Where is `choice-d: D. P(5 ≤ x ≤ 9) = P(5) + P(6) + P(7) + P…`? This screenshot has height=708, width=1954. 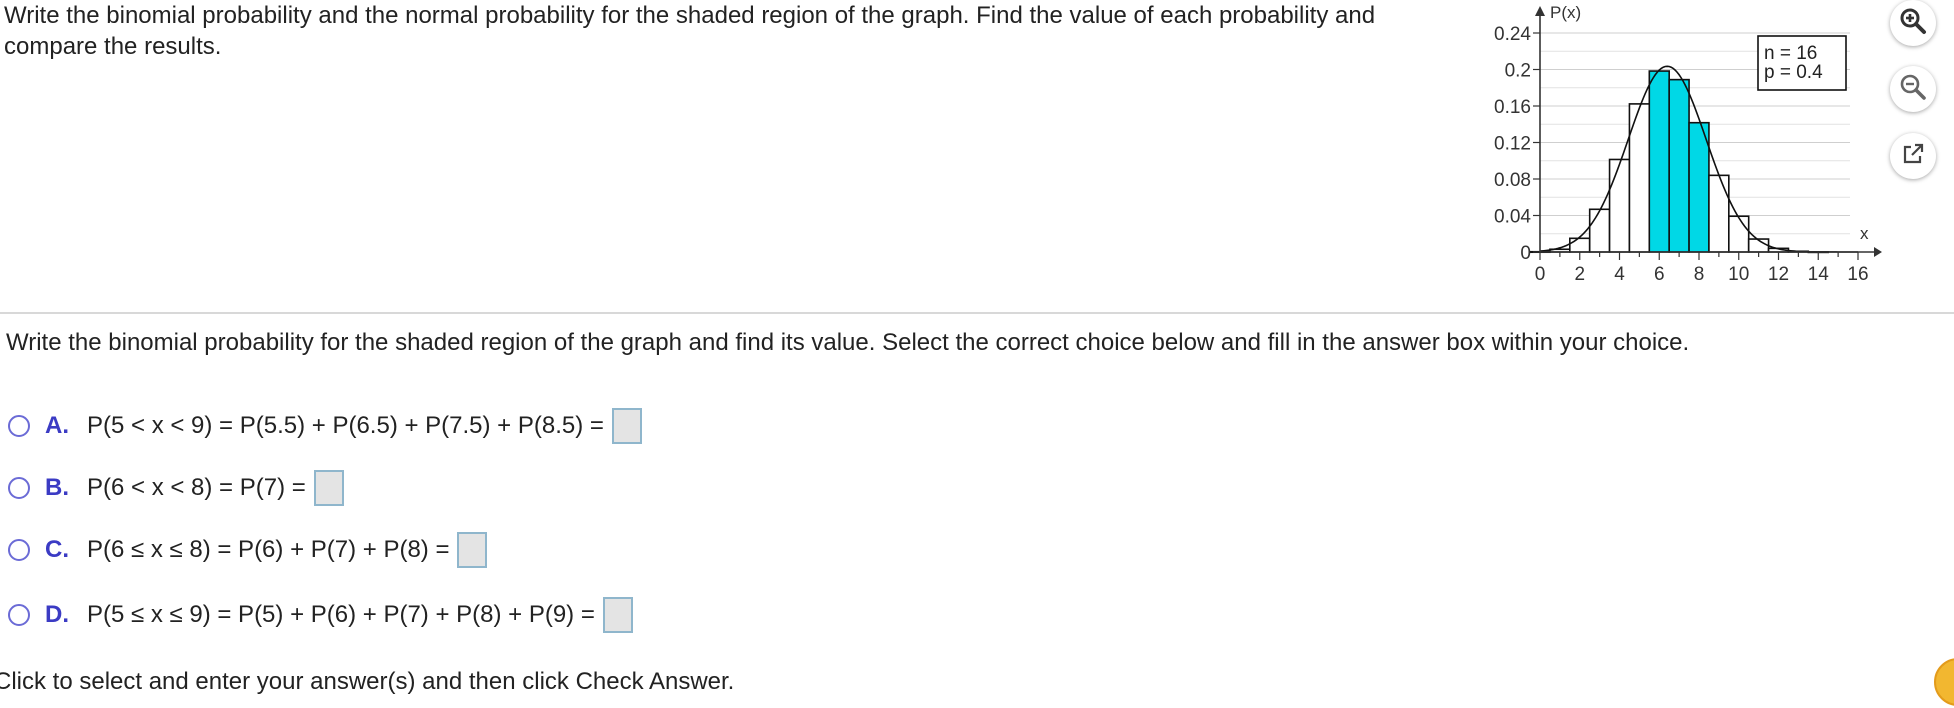 choice-d: D. P(5 ≤ x ≤ 9) = P(5) + P(6) + P(7) + P… is located at coordinates (320, 615).